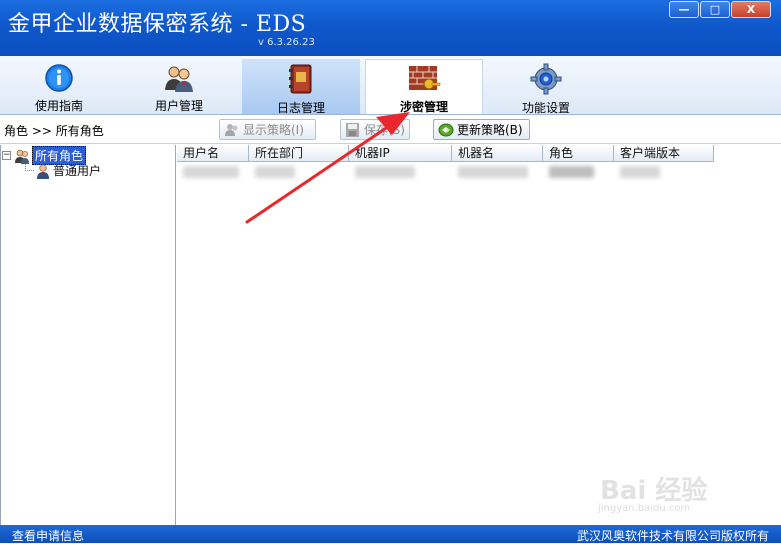  Describe the element at coordinates (715, 9) in the screenshot. I see `maximize-button: □` at that location.